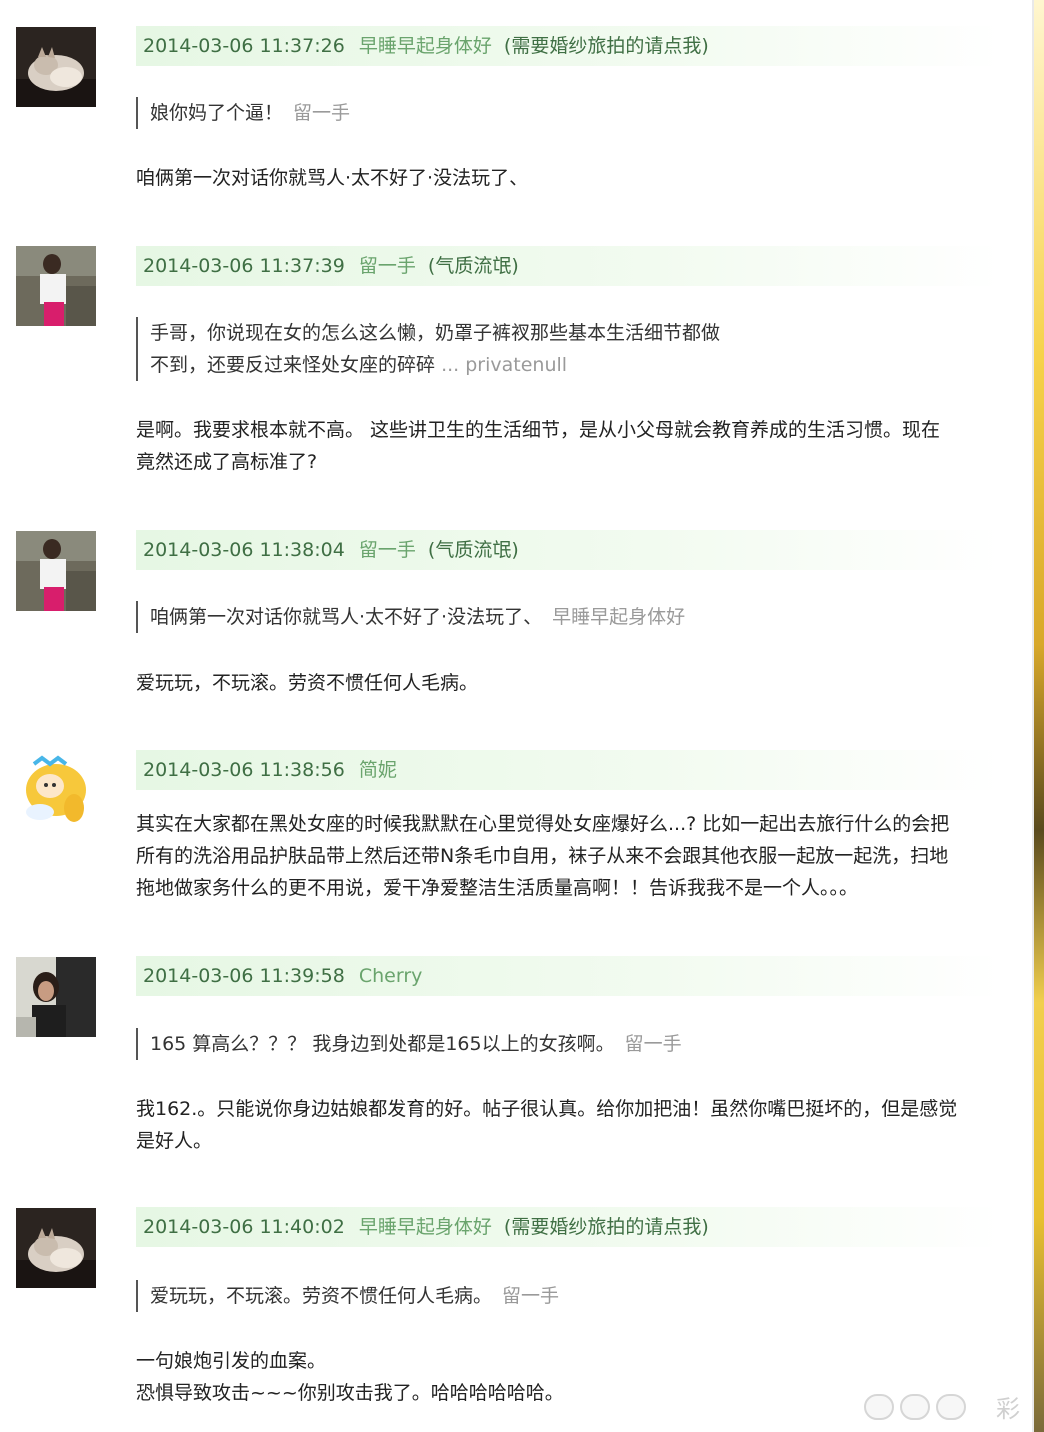 The image size is (1044, 1432). I want to click on comment-line: 是好人。, so click(174, 1141).